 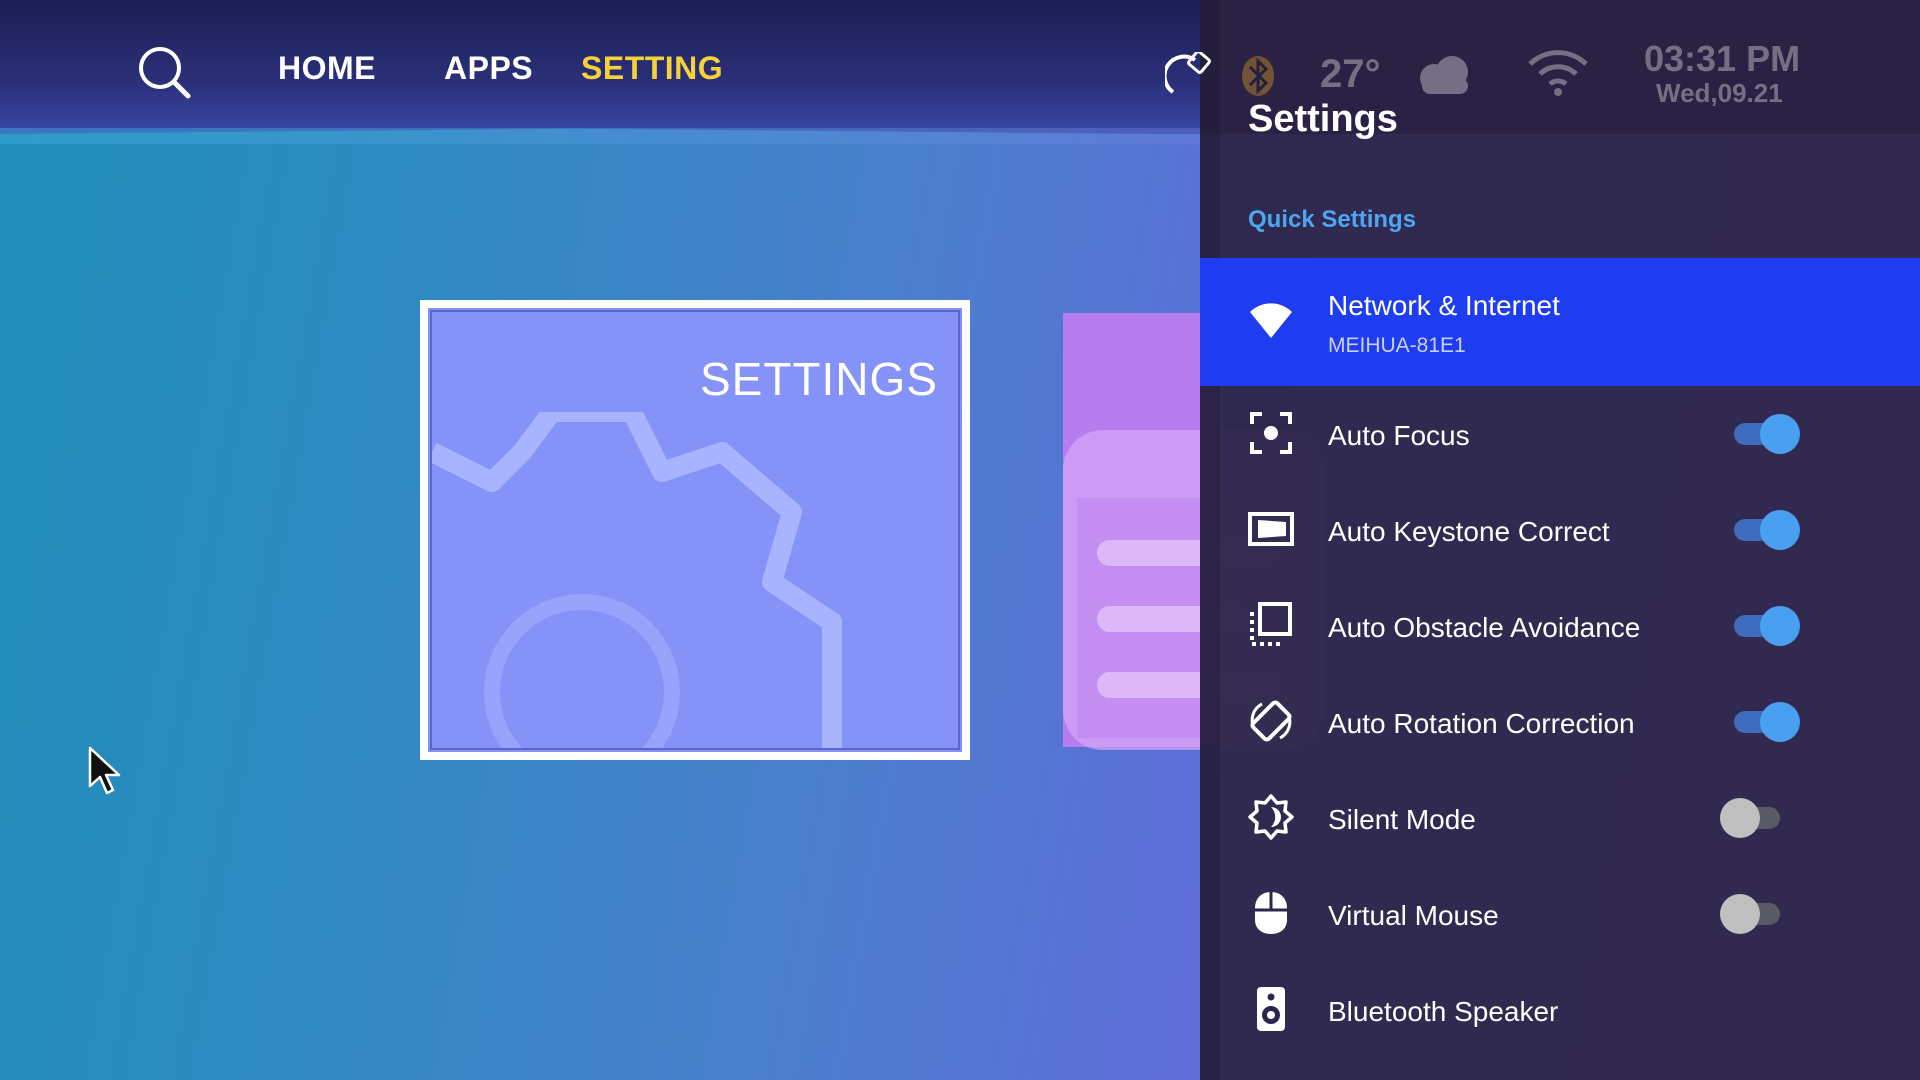 I want to click on panel-title: Settings, so click(x=1323, y=119).